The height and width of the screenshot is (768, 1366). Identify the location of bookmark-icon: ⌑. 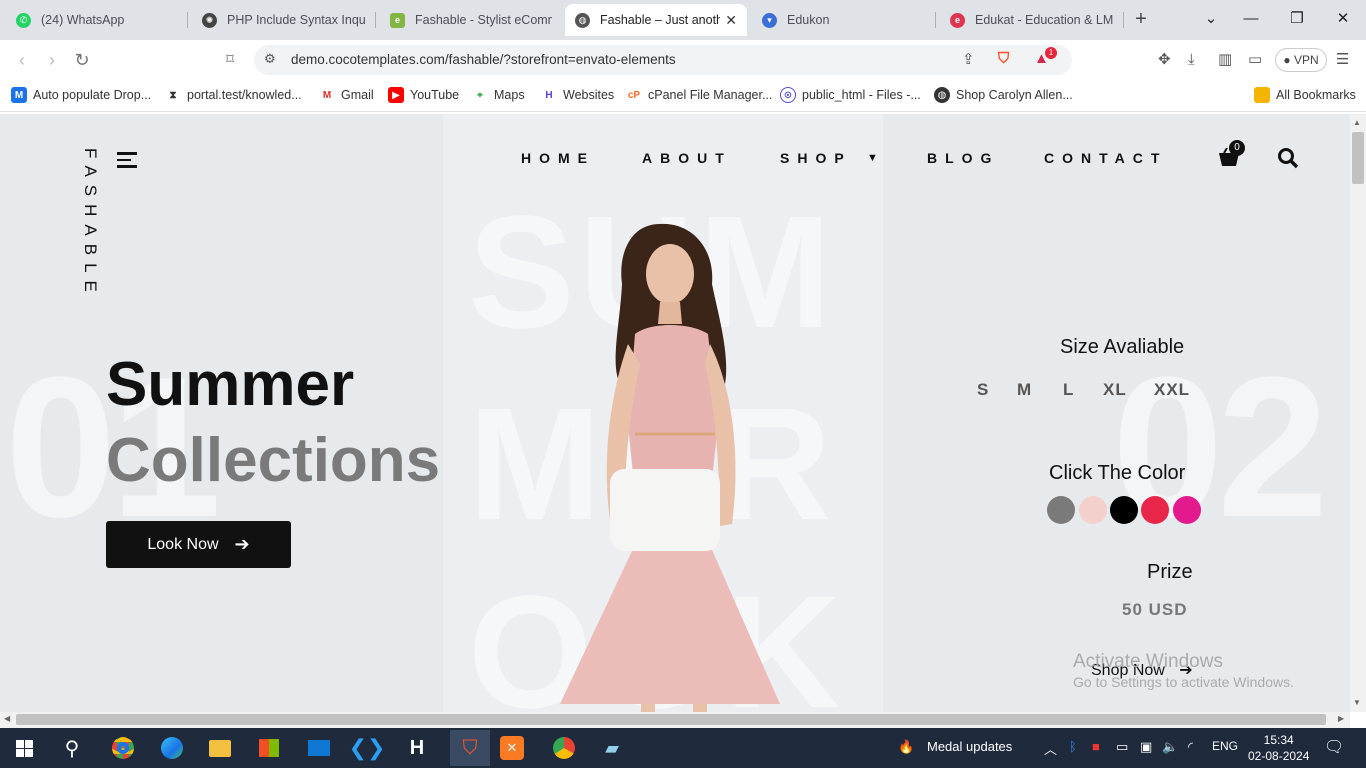
(230, 60).